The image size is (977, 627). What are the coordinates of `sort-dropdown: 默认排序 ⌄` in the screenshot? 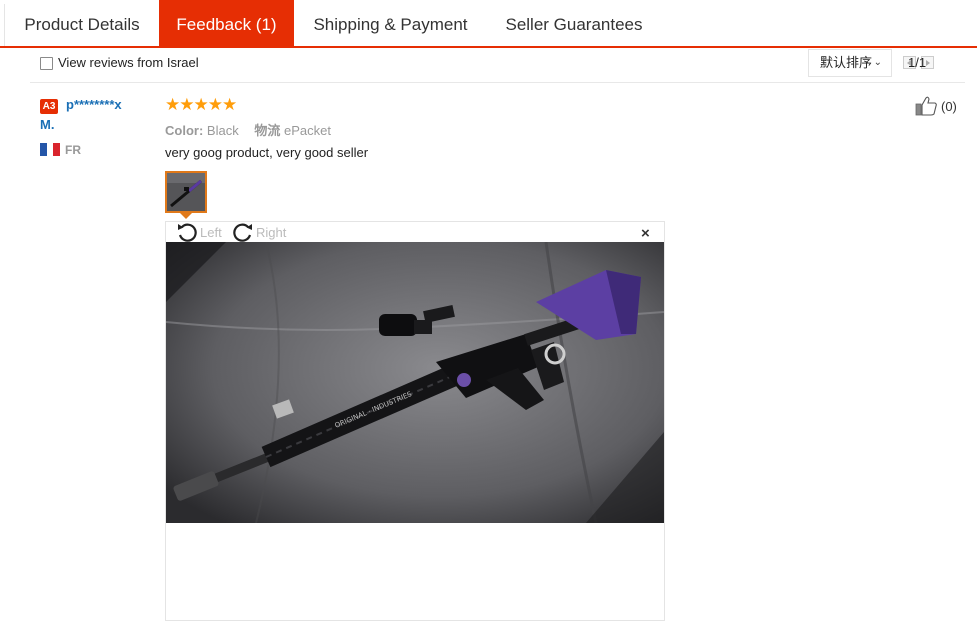 It's located at (850, 63).